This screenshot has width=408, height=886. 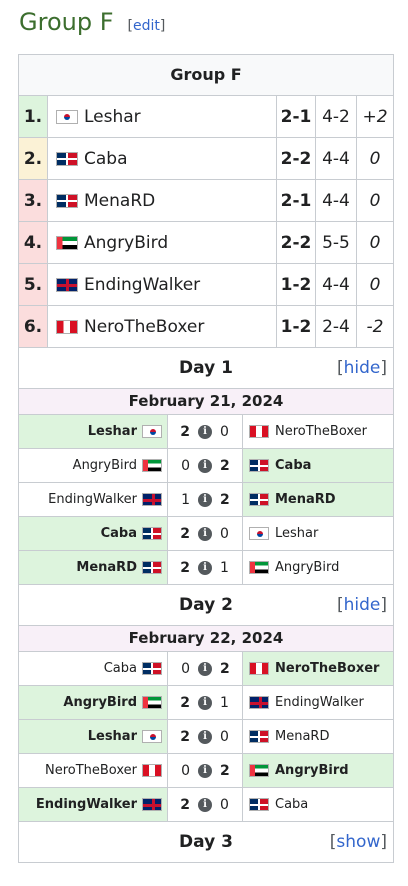 I want to click on group-title: Group F, so click(x=206, y=75).